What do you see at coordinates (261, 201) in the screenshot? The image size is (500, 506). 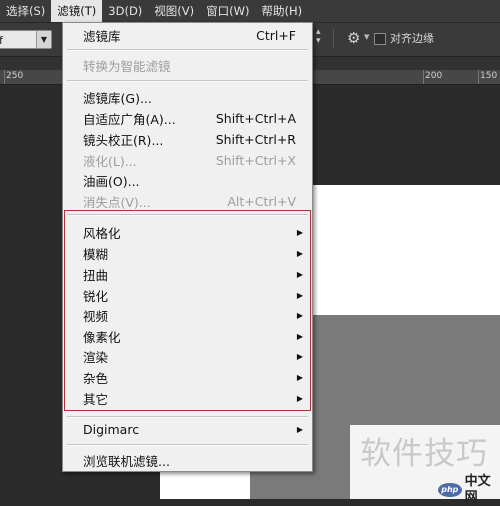 I see `menu-item-shortcut: Alt+Ctrl+V` at bounding box center [261, 201].